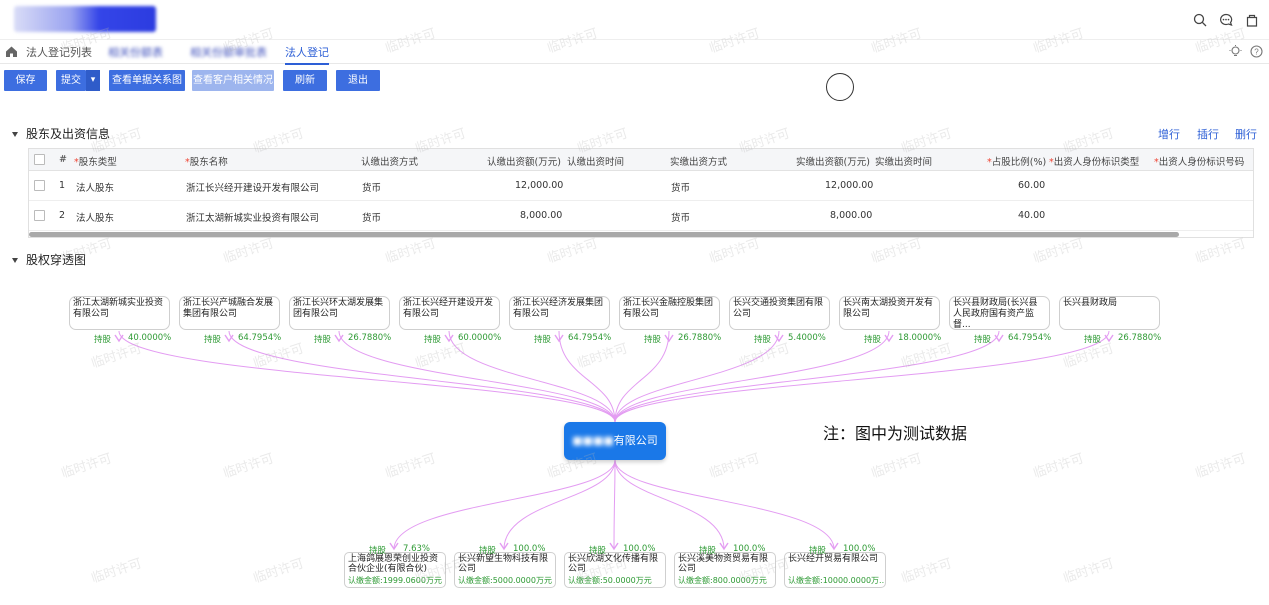 The width and height of the screenshot is (1269, 605). I want to click on row-sub-amount: 12,000.00, so click(539, 185).